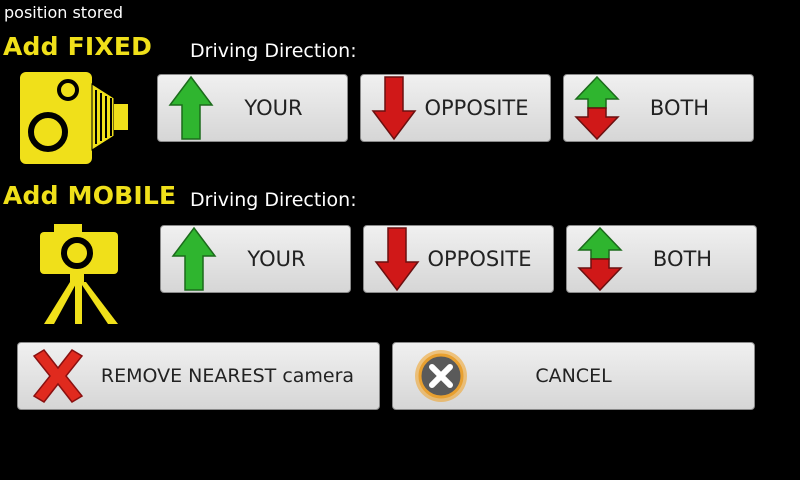 This screenshot has height=480, width=800. I want to click on mobile-opposite-direction-button: OPPOSITE, so click(458, 259).